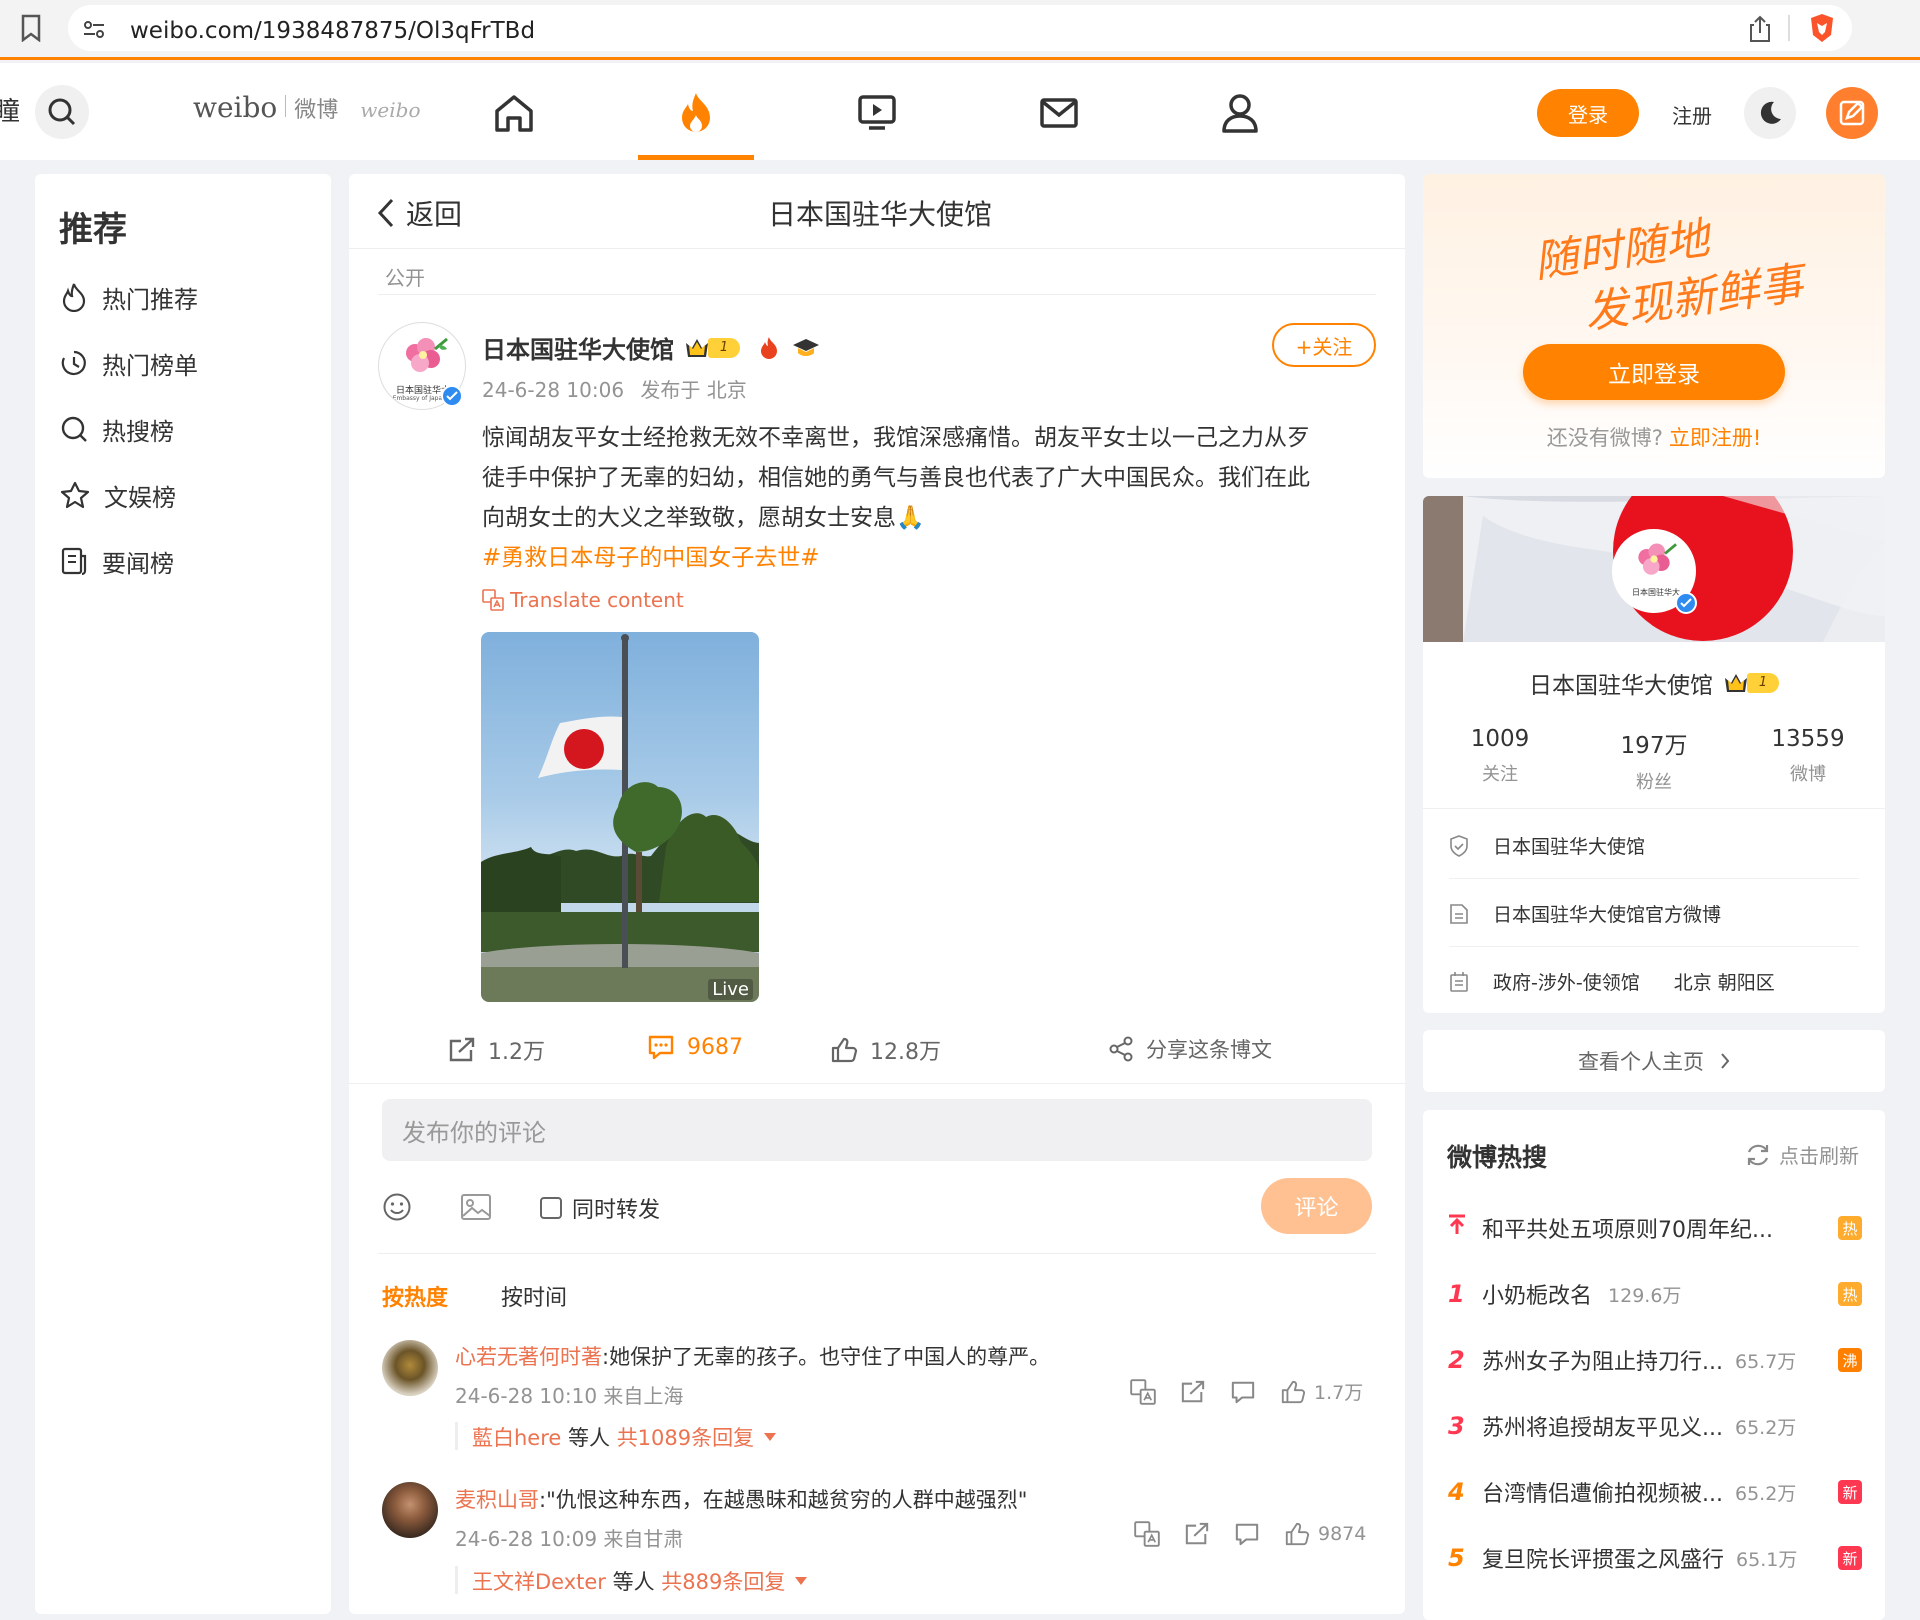 This screenshot has height=1620, width=1920. Describe the element at coordinates (1770, 113) in the screenshot. I see `theme-toggle-button` at that location.